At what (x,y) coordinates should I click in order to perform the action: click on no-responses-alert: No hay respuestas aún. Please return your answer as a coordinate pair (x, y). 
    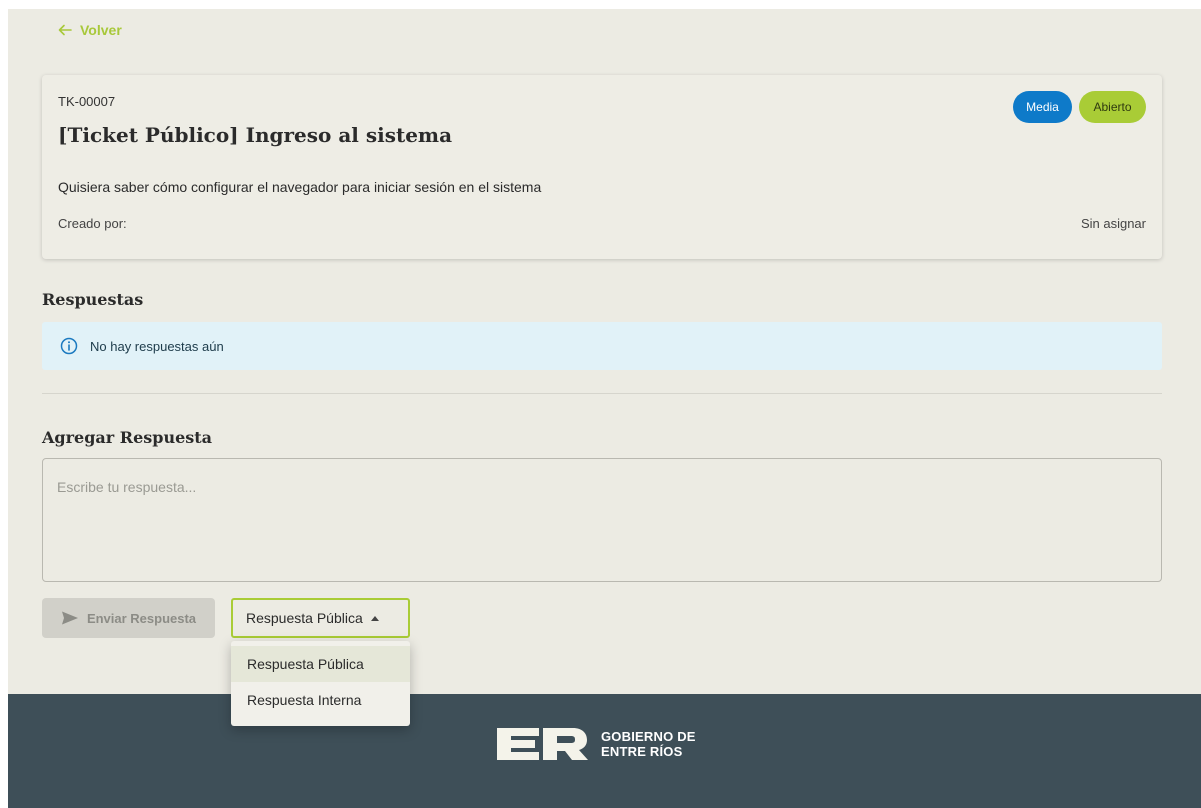
    Looking at the image, I should click on (602, 346).